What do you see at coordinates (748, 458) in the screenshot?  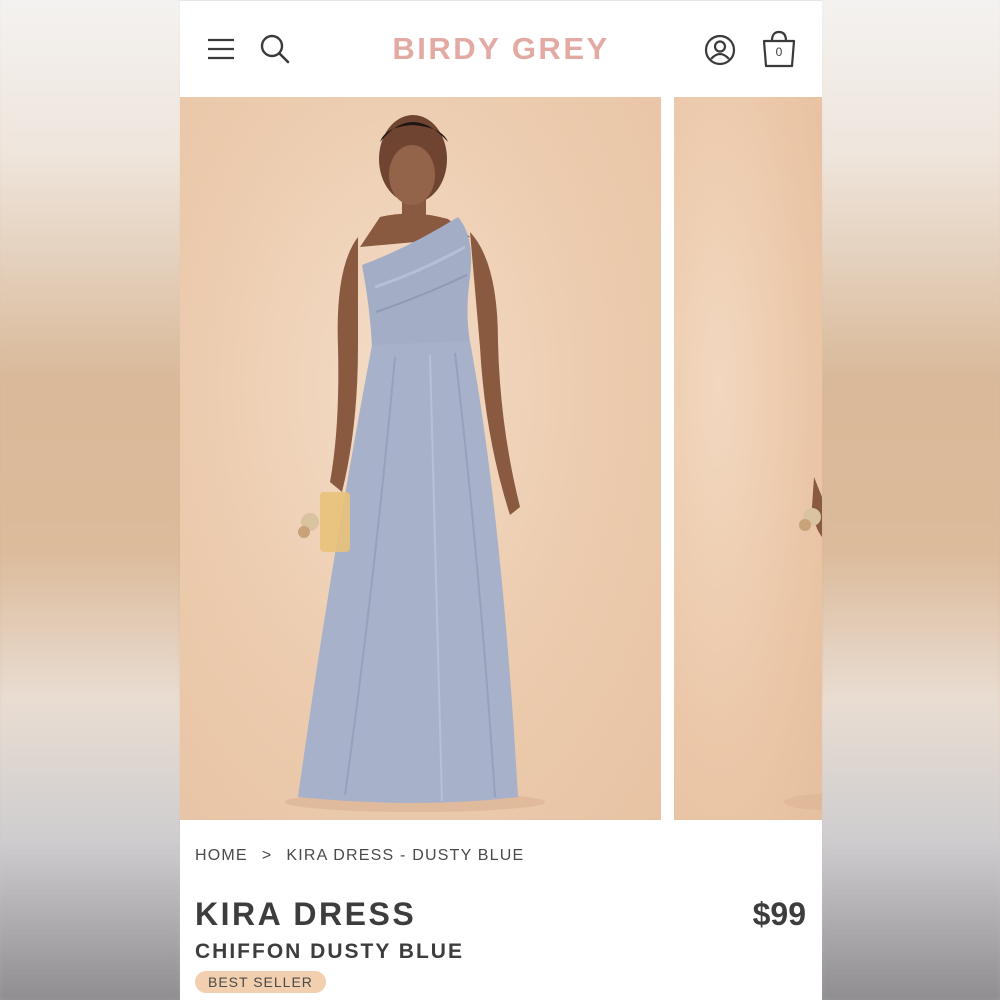 I see `model-dress-photo-next` at bounding box center [748, 458].